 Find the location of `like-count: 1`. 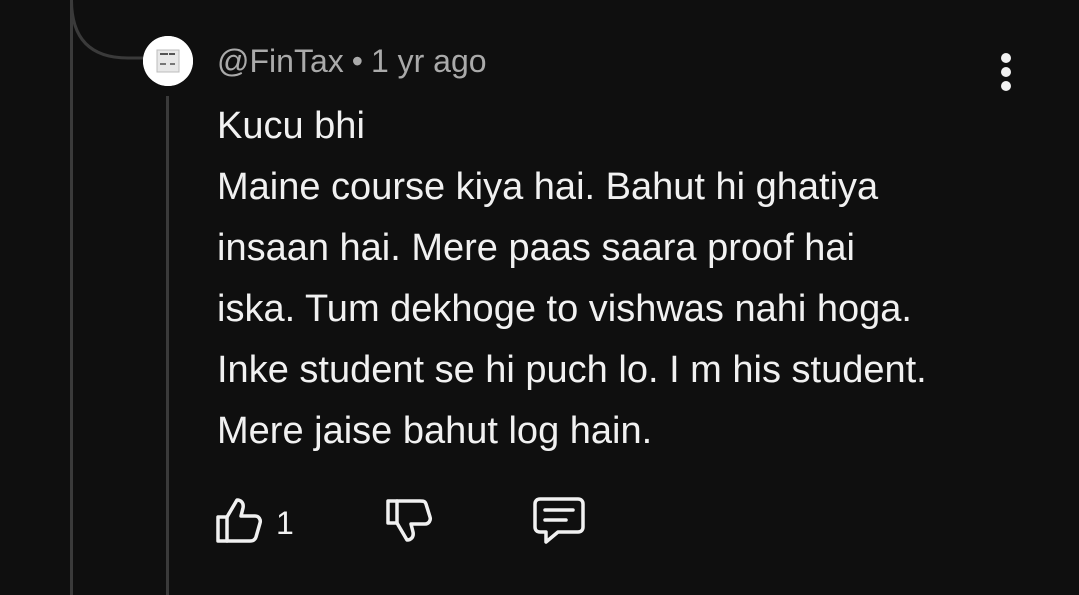

like-count: 1 is located at coordinates (285, 523).